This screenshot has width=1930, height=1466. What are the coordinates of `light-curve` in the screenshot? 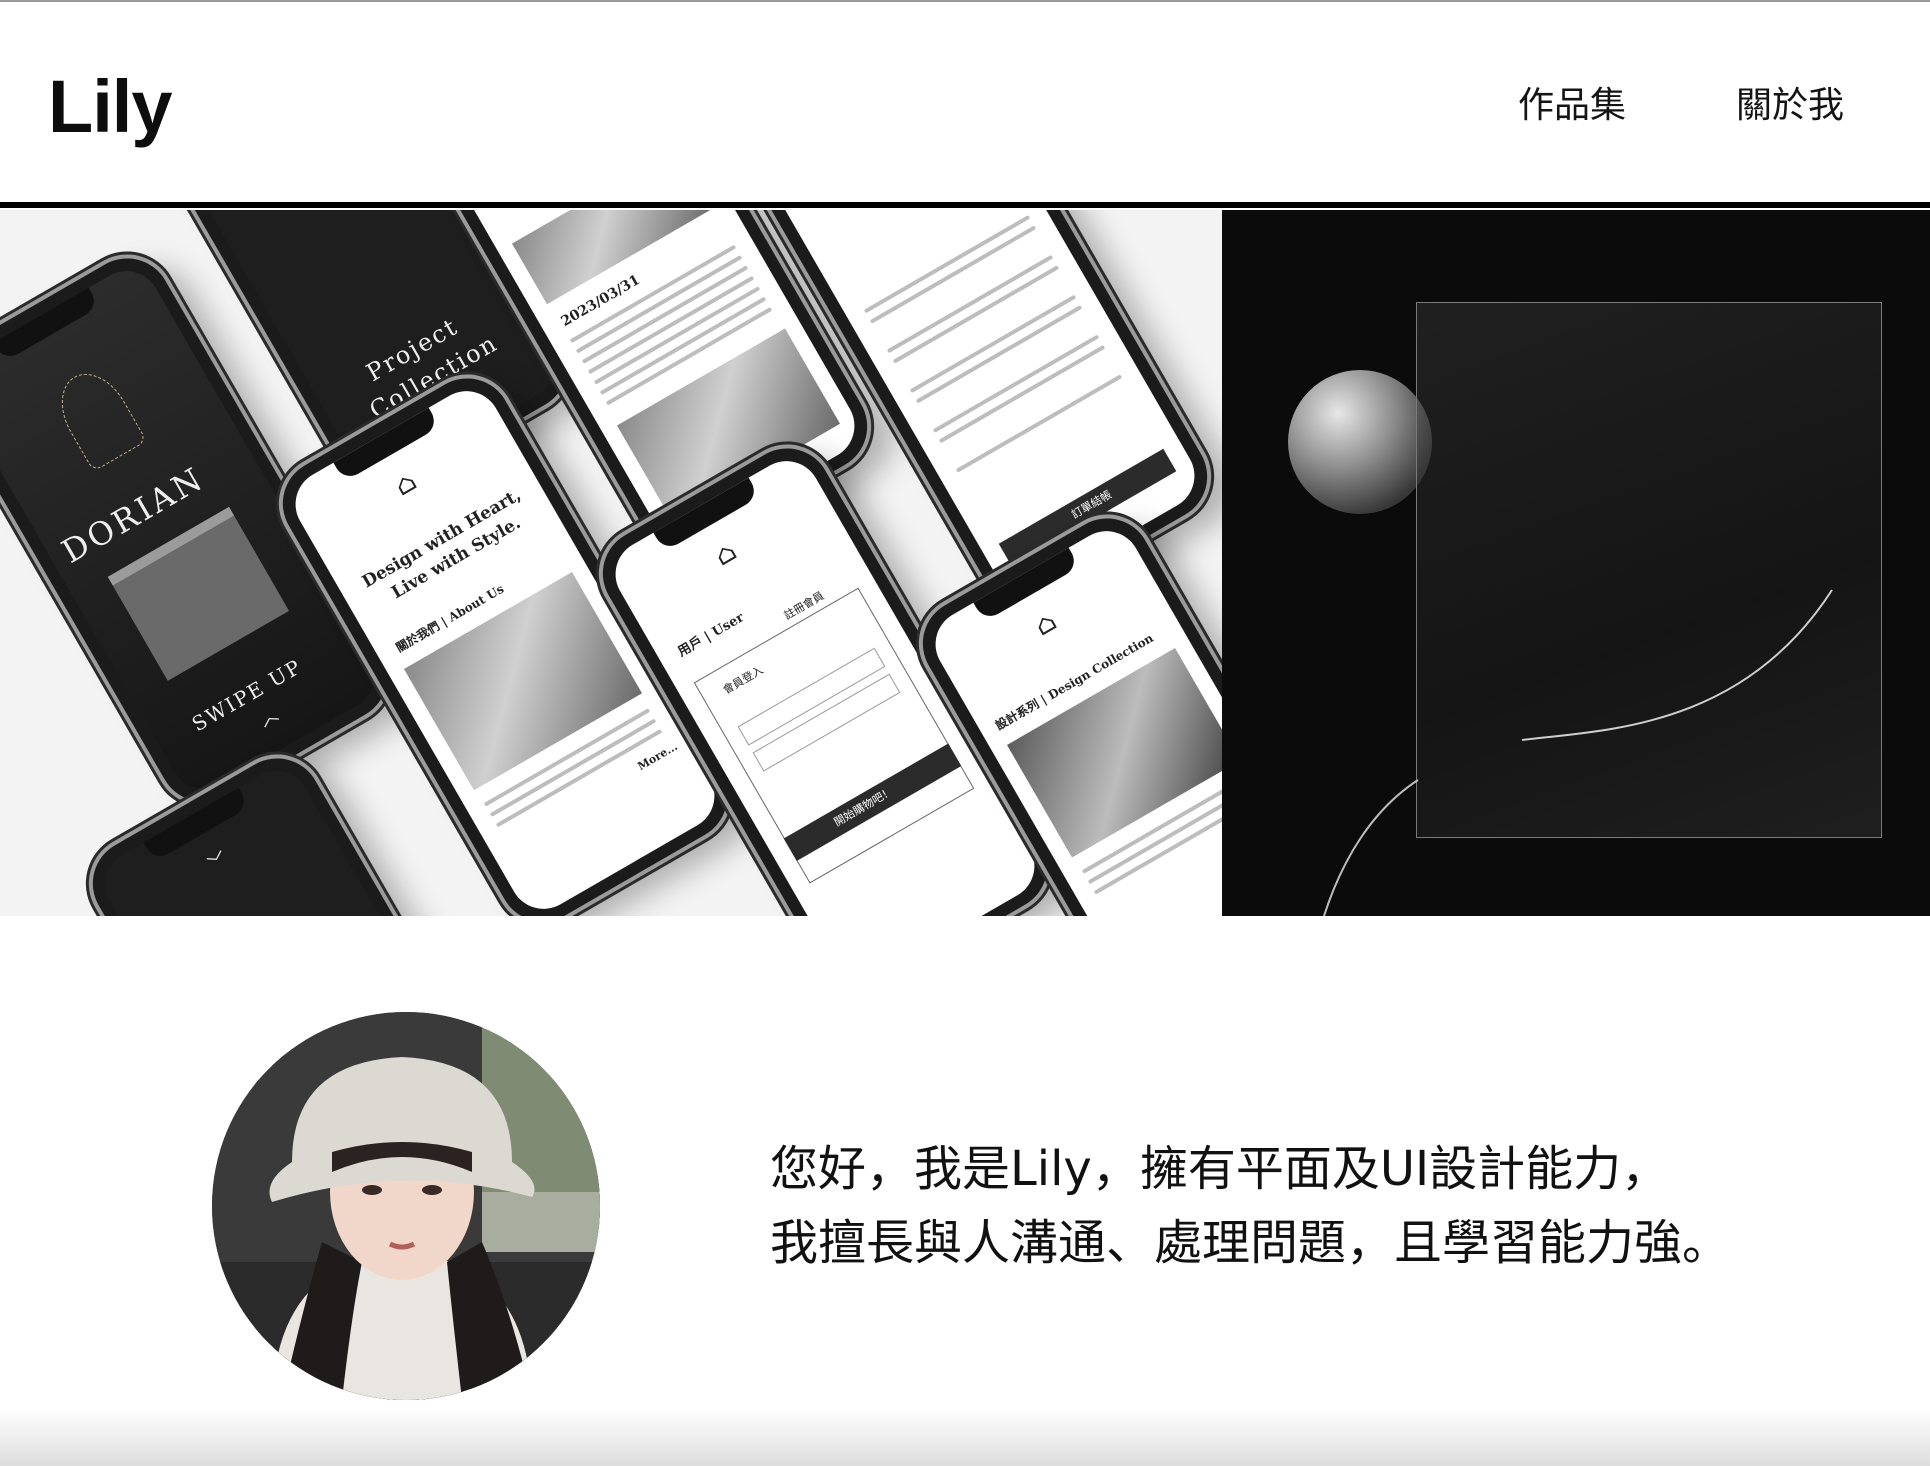 It's located at (1578, 752).